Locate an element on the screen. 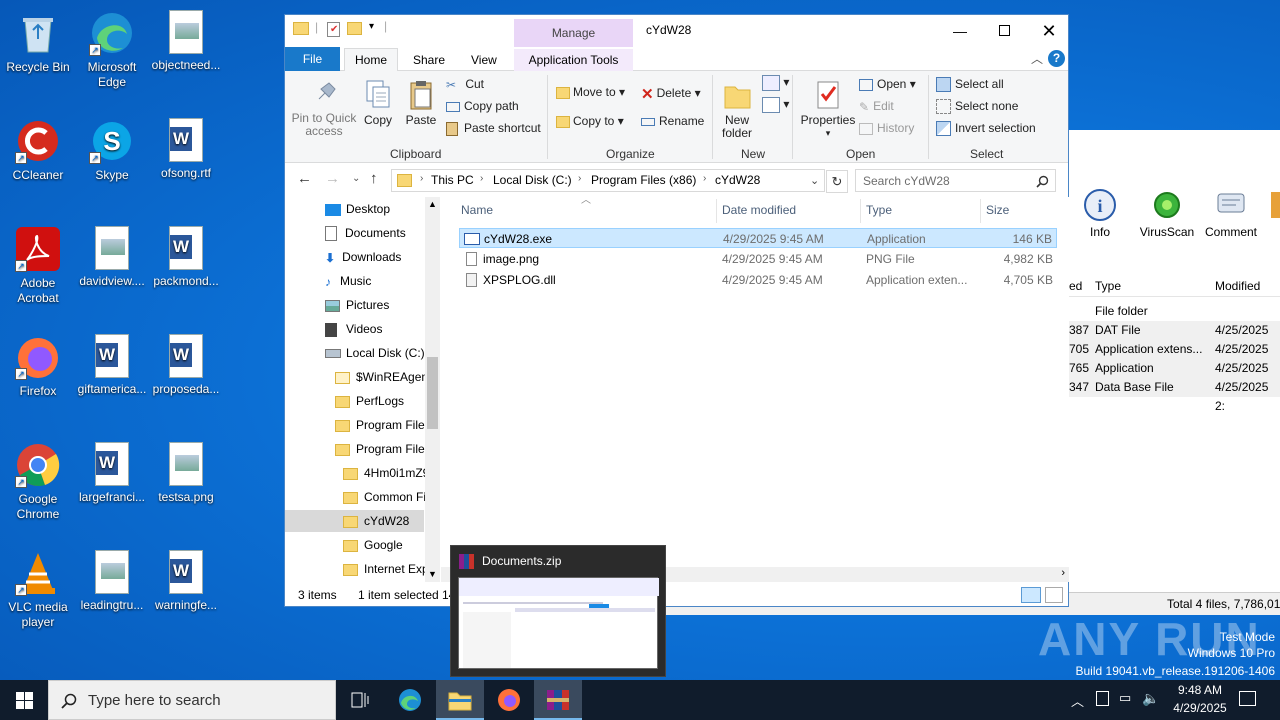 This screenshot has height=720, width=1280. adobe-acrobat-desktop-icon: ↗ Adobe Acrobat is located at coordinates (38, 263).